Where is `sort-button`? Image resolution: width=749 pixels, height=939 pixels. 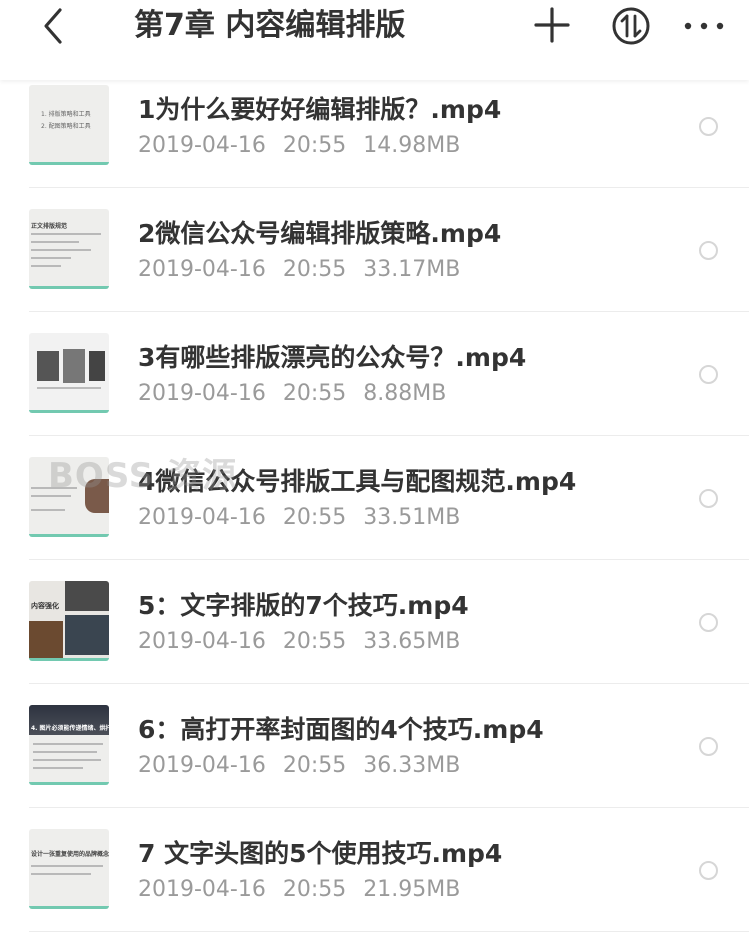
sort-button is located at coordinates (631, 26).